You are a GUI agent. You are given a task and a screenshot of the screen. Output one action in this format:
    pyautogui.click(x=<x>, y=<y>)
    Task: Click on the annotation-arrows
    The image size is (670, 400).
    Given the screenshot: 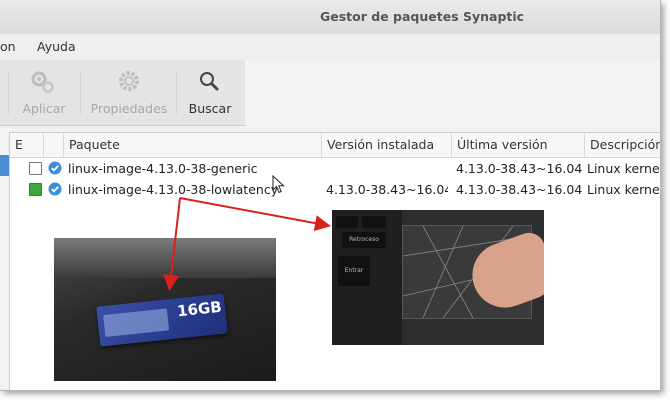 What is the action you would take?
    pyautogui.click(x=247, y=244)
    